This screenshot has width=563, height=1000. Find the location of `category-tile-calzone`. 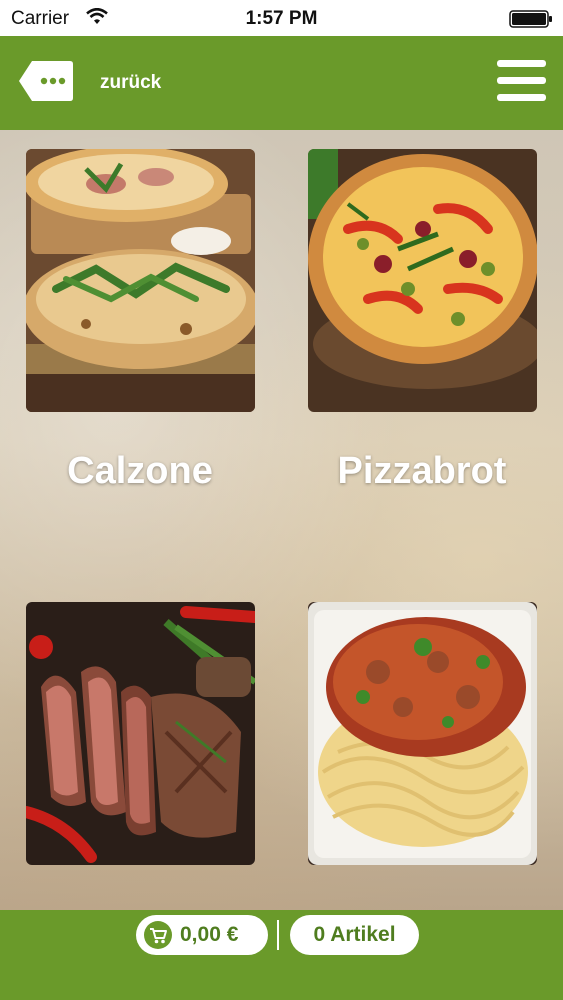

category-tile-calzone is located at coordinates (140, 280).